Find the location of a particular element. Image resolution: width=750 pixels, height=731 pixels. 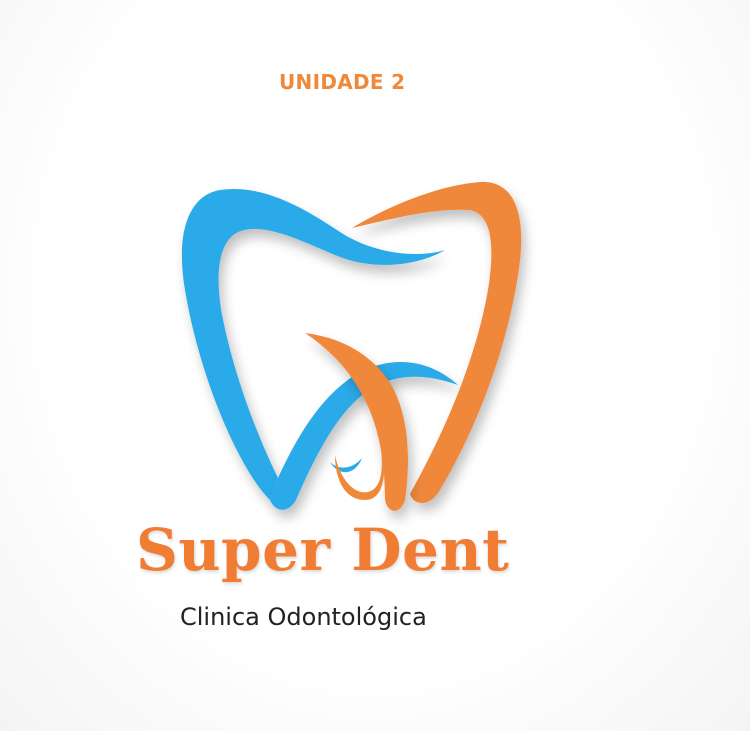

unit-label: UNIDADE 2 is located at coordinates (342, 82).